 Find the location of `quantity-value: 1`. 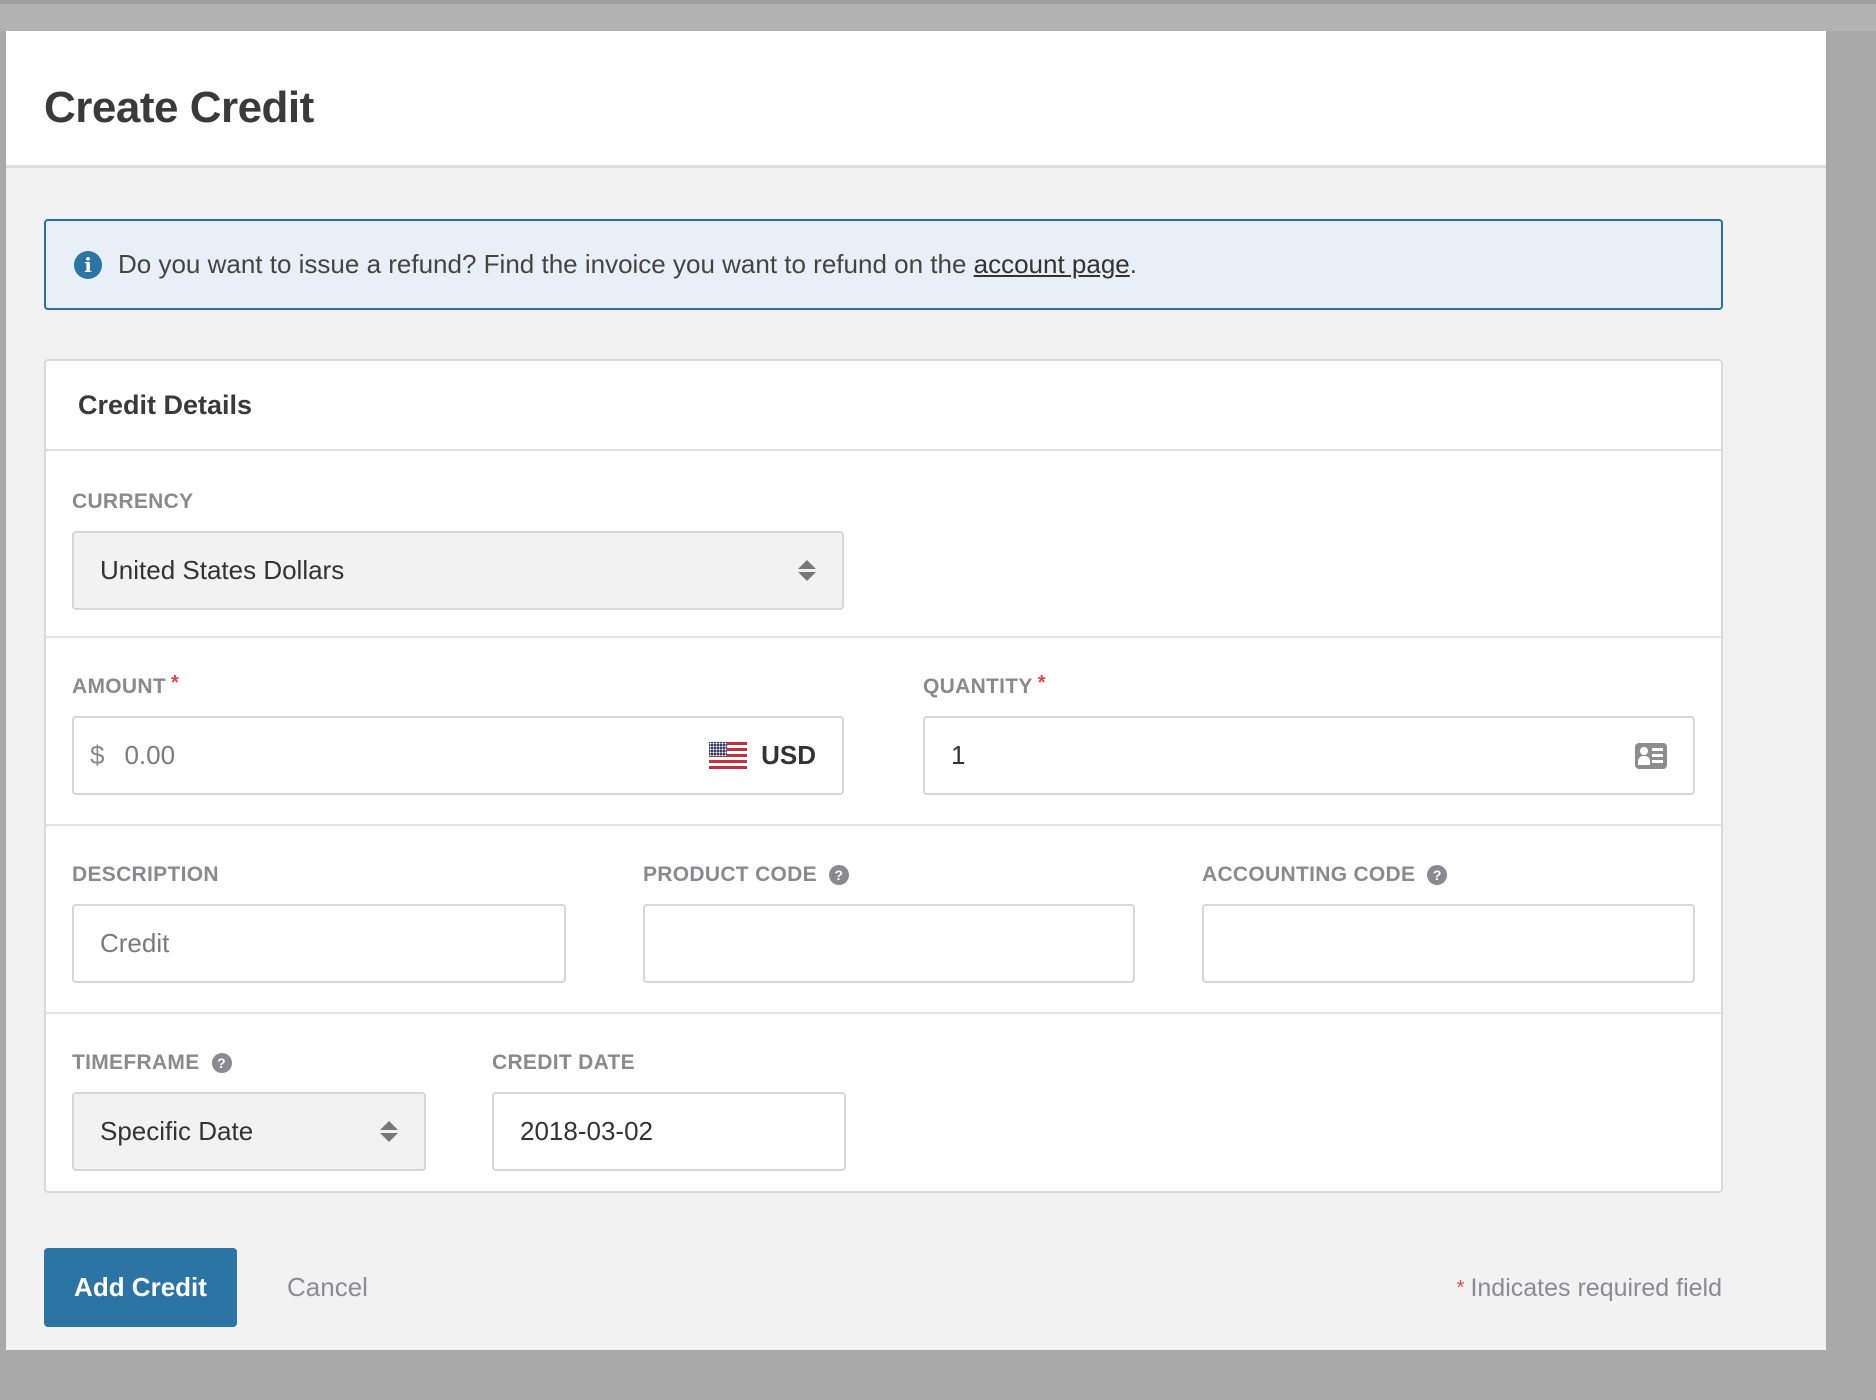

quantity-value: 1 is located at coordinates (958, 755).